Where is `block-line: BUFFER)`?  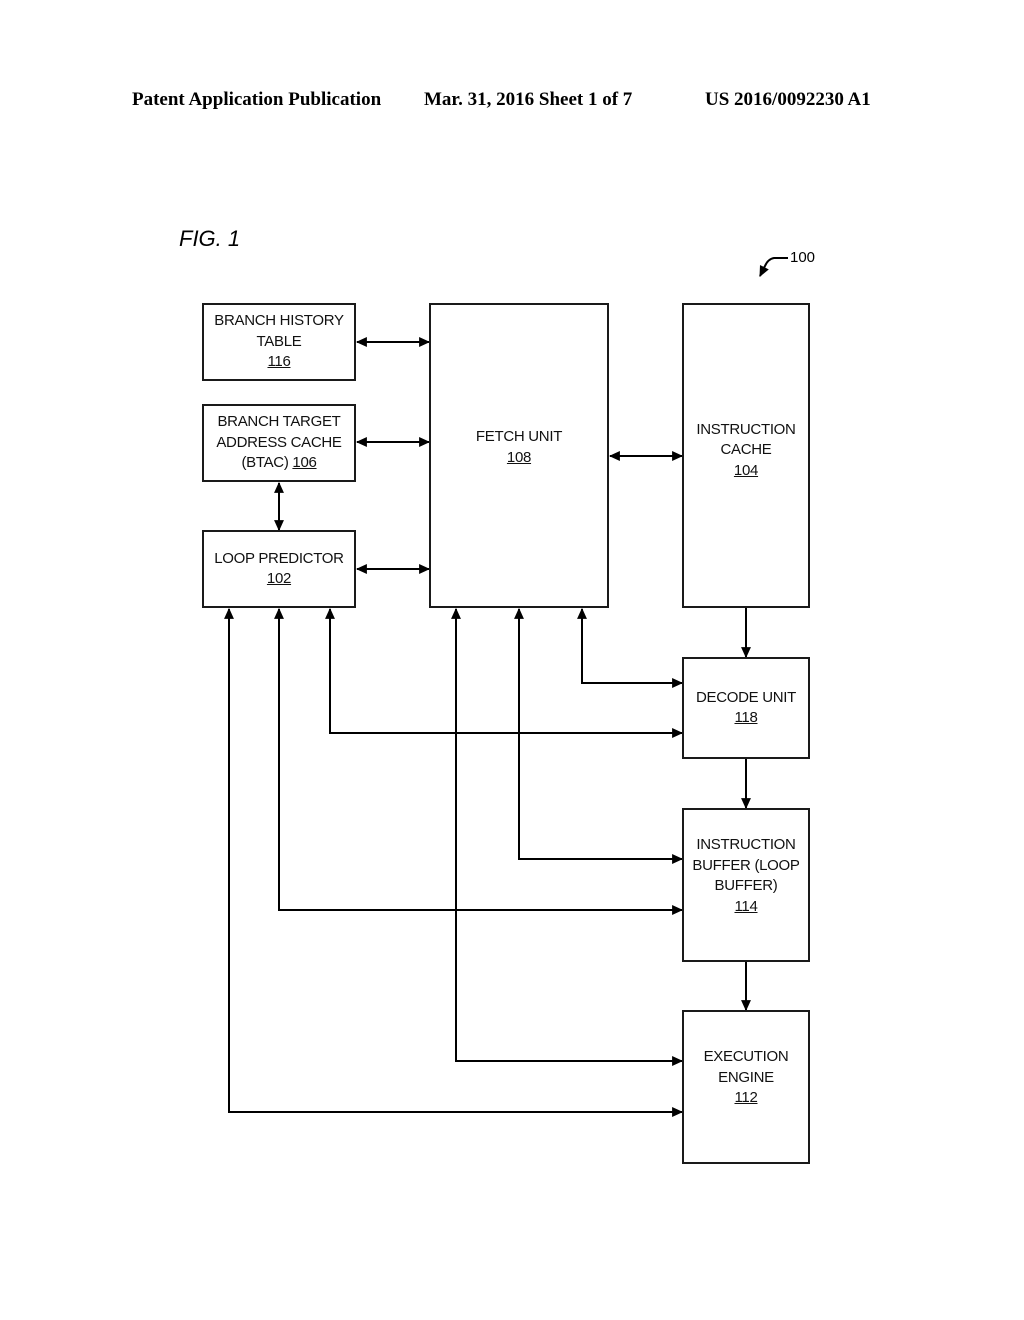 block-line: BUFFER) is located at coordinates (746, 885).